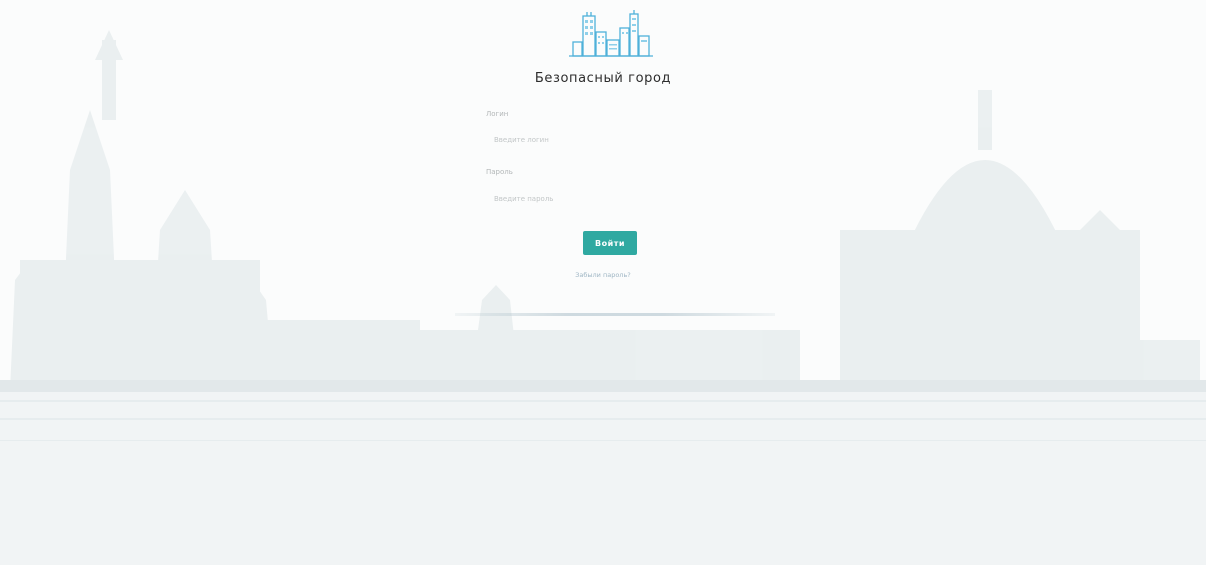 This screenshot has height=565, width=1206. What do you see at coordinates (615, 314) in the screenshot?
I see `form-divider` at bounding box center [615, 314].